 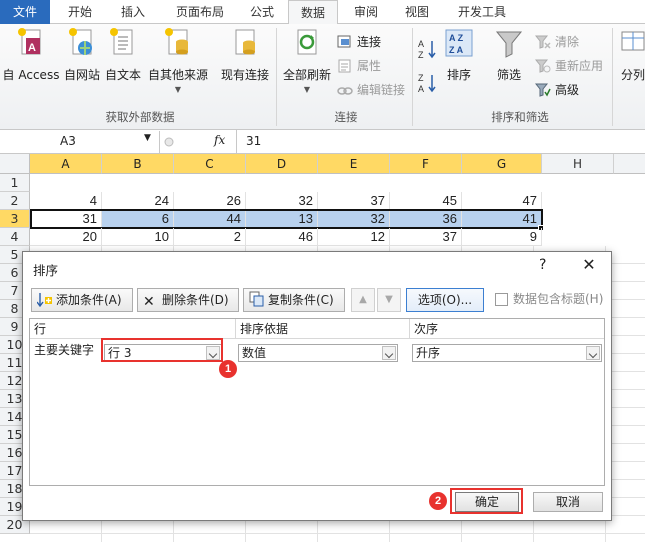 What do you see at coordinates (15, 237) in the screenshot?
I see `row-header: 4` at bounding box center [15, 237].